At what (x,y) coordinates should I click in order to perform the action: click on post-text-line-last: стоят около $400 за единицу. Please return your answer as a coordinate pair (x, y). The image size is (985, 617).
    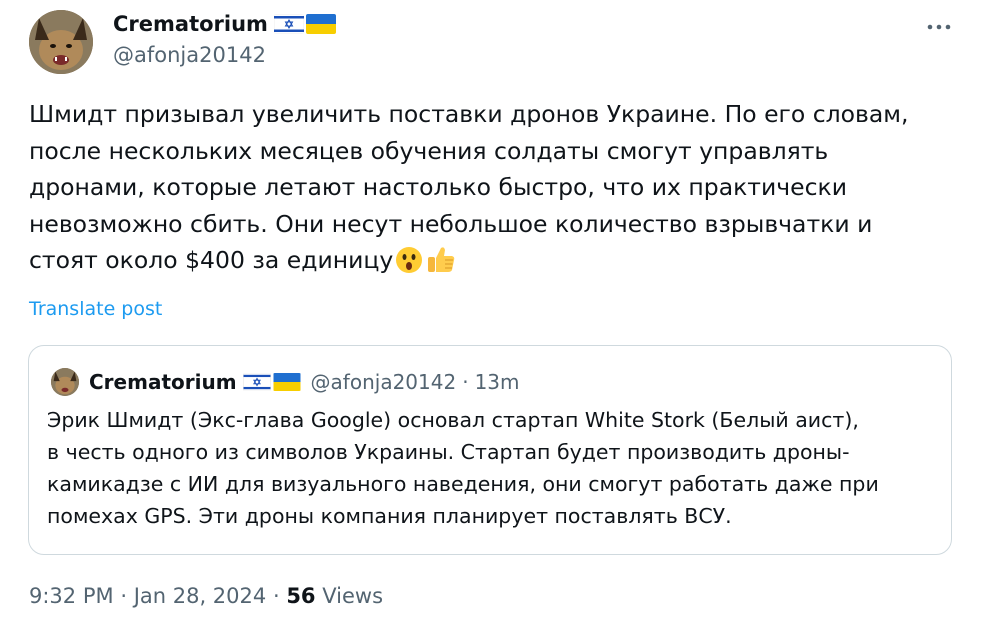
    Looking at the image, I should click on (494, 263).